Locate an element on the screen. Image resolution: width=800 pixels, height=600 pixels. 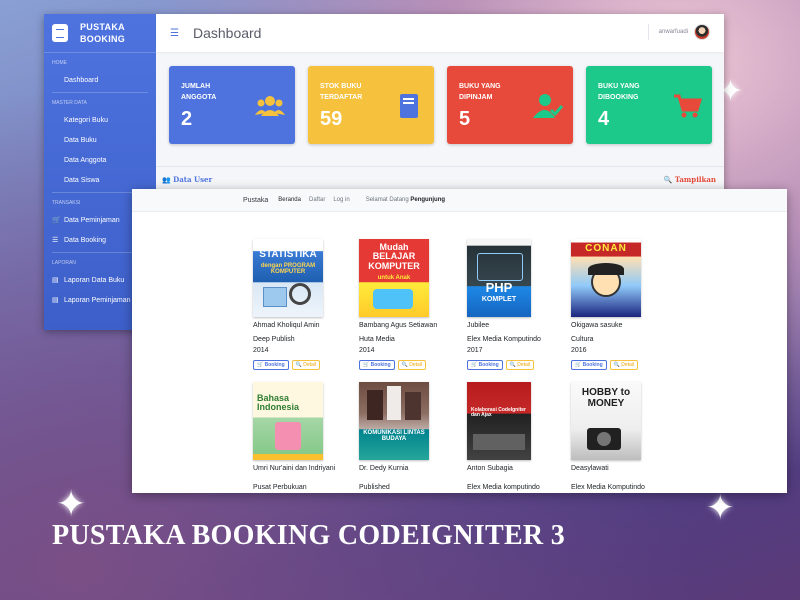
card-buku-dibooking: BUKU YANG DIBOOKING 4 is located at coordinates (649, 105).